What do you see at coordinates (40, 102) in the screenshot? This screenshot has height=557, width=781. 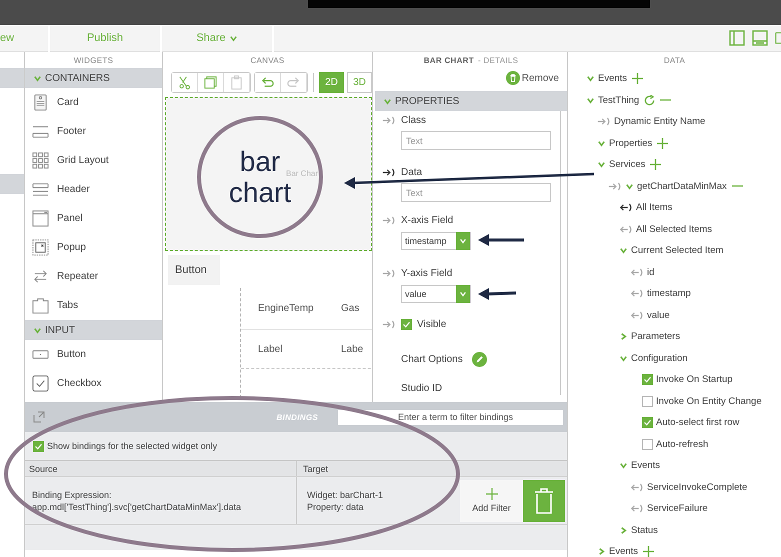 I see `card-widget-icon` at bounding box center [40, 102].